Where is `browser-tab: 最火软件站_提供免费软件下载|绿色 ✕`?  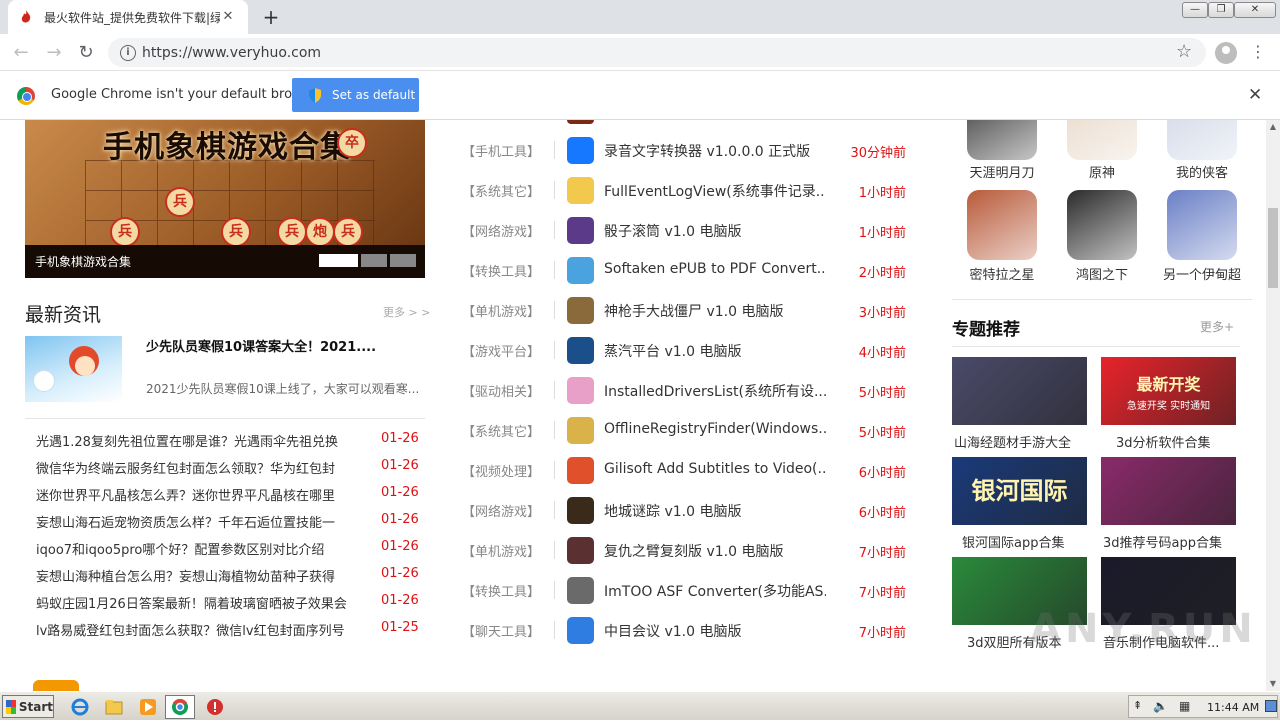 browser-tab: 最火软件站_提供免费软件下载|绿色 ✕ is located at coordinates (128, 17).